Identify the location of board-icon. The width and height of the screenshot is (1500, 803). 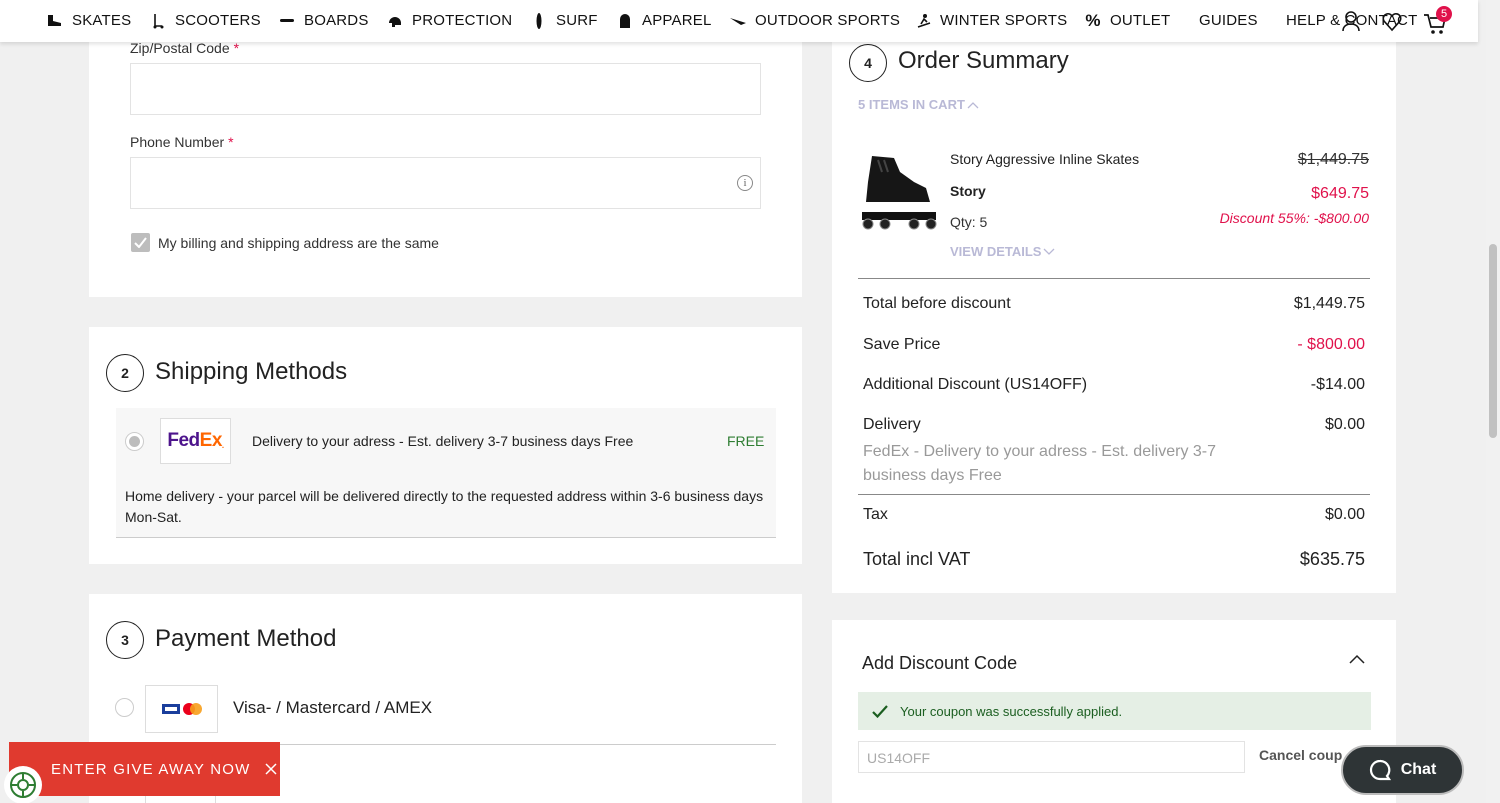
(287, 21).